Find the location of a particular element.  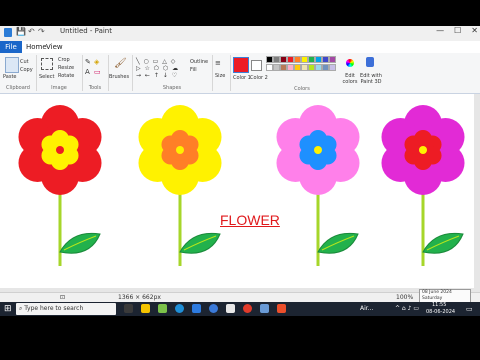

clipboard-group: Paste Cut Copy Clipboard is located at coordinates (18, 73).